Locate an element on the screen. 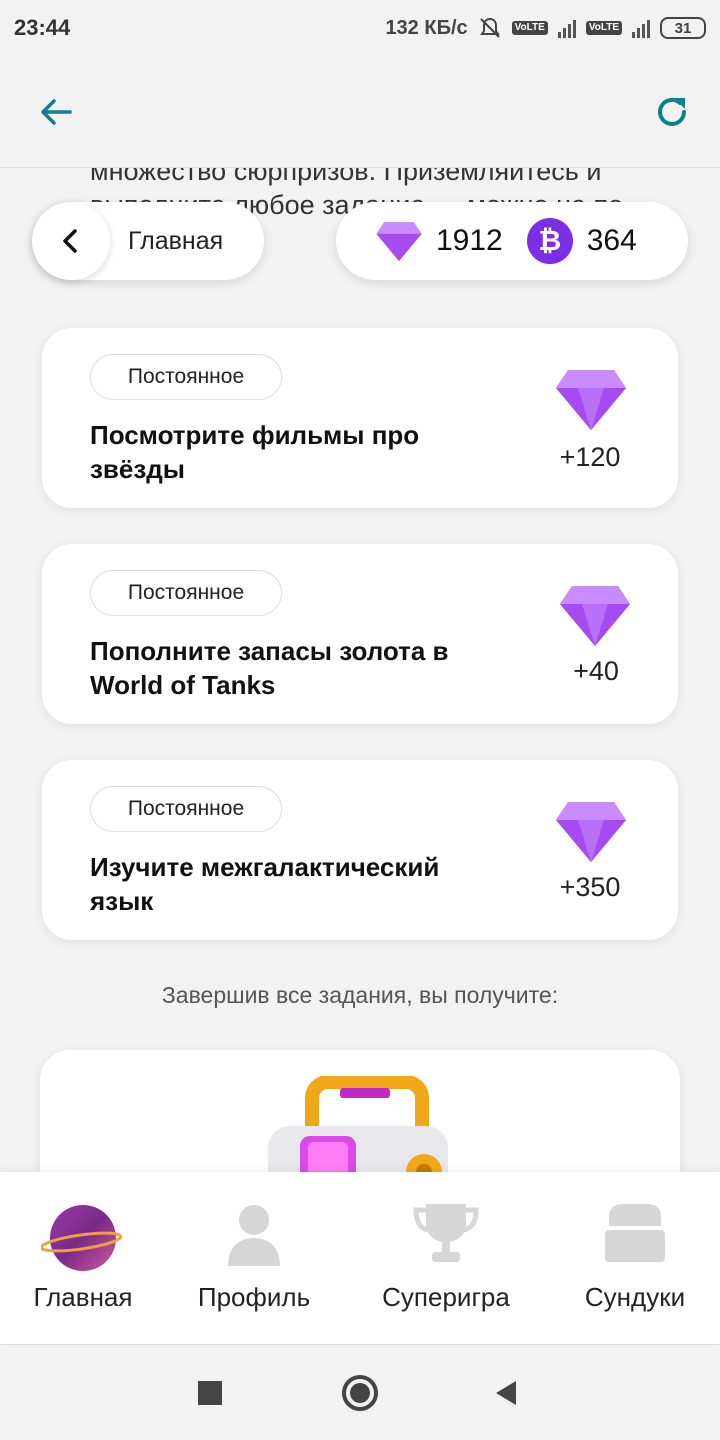 The width and height of the screenshot is (720, 1440). app-header is located at coordinates (360, 112).